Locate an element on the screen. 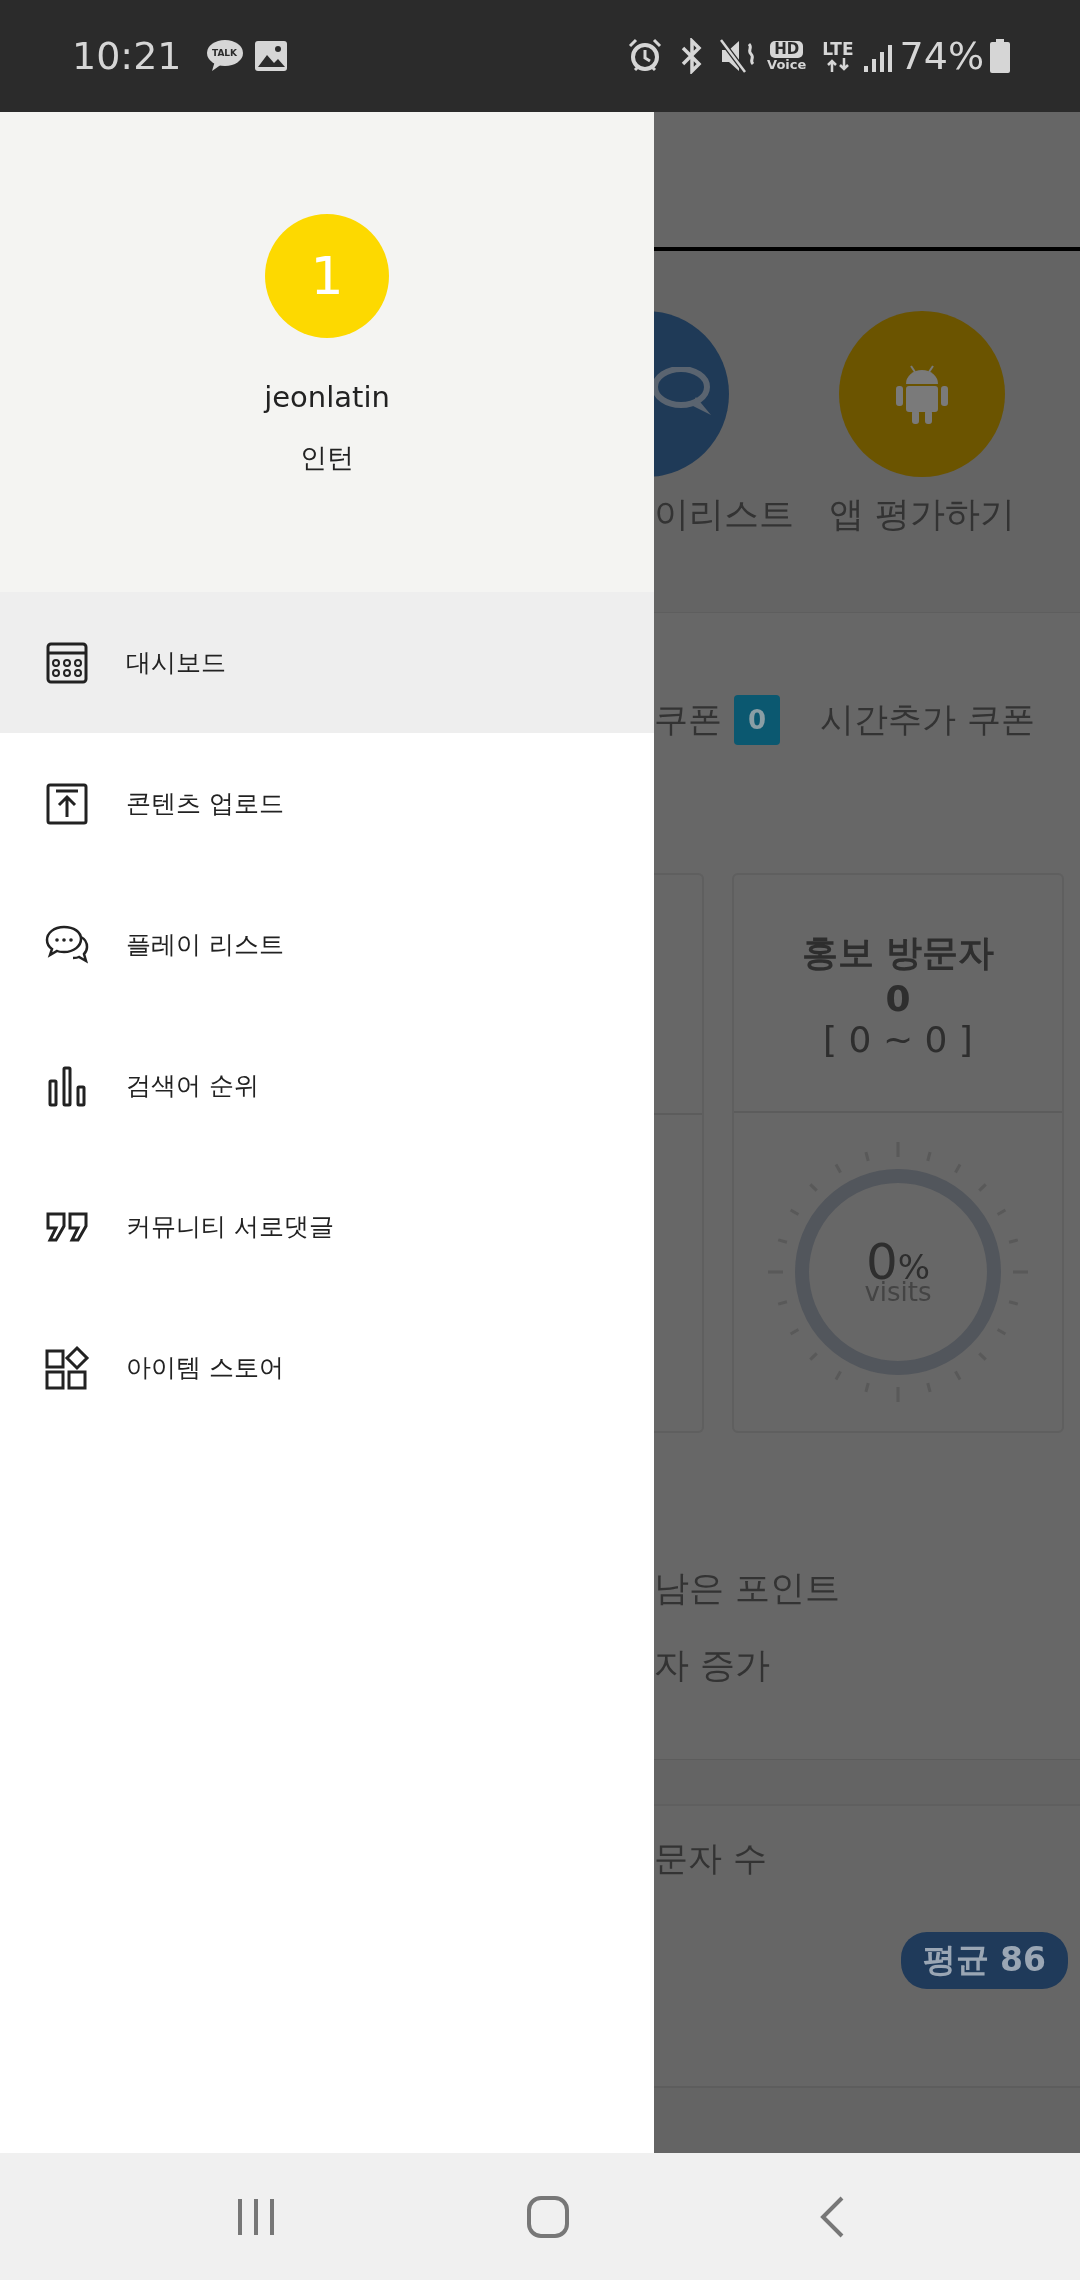  menu-item: 대시보드 is located at coordinates (327, 662).